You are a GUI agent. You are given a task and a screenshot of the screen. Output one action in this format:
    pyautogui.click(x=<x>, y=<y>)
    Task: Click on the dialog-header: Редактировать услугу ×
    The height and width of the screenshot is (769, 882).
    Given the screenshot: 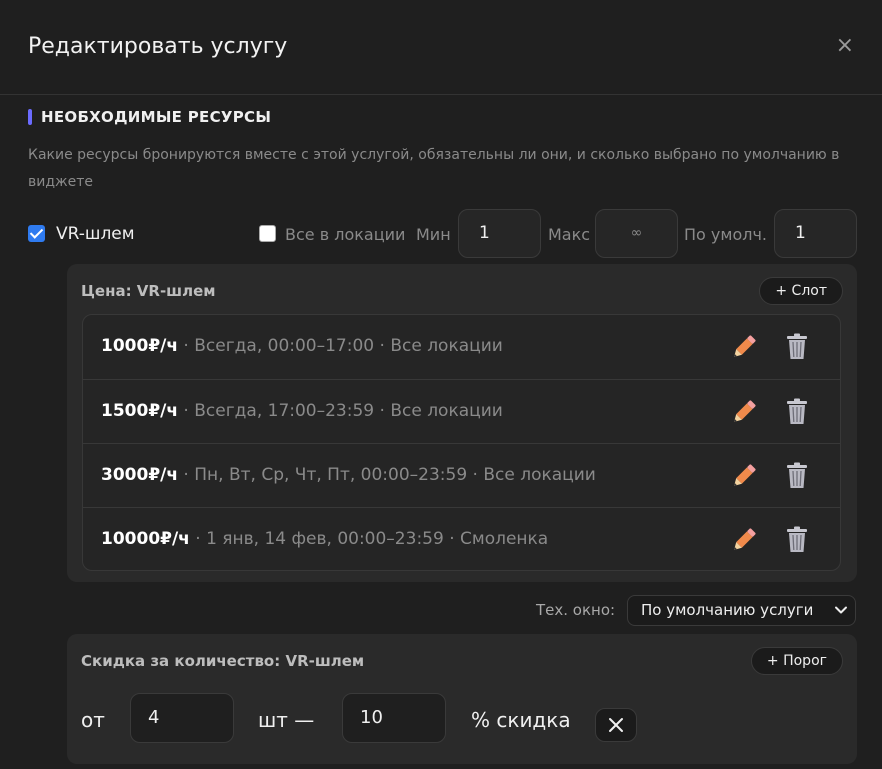 What is the action you would take?
    pyautogui.click(x=441, y=47)
    